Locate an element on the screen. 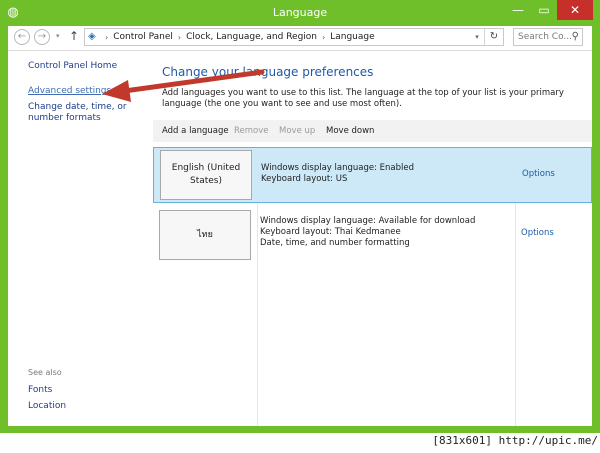 The width and height of the screenshot is (600, 453). language-toolbar: Add a language Remove Move up Move down is located at coordinates (372, 131).